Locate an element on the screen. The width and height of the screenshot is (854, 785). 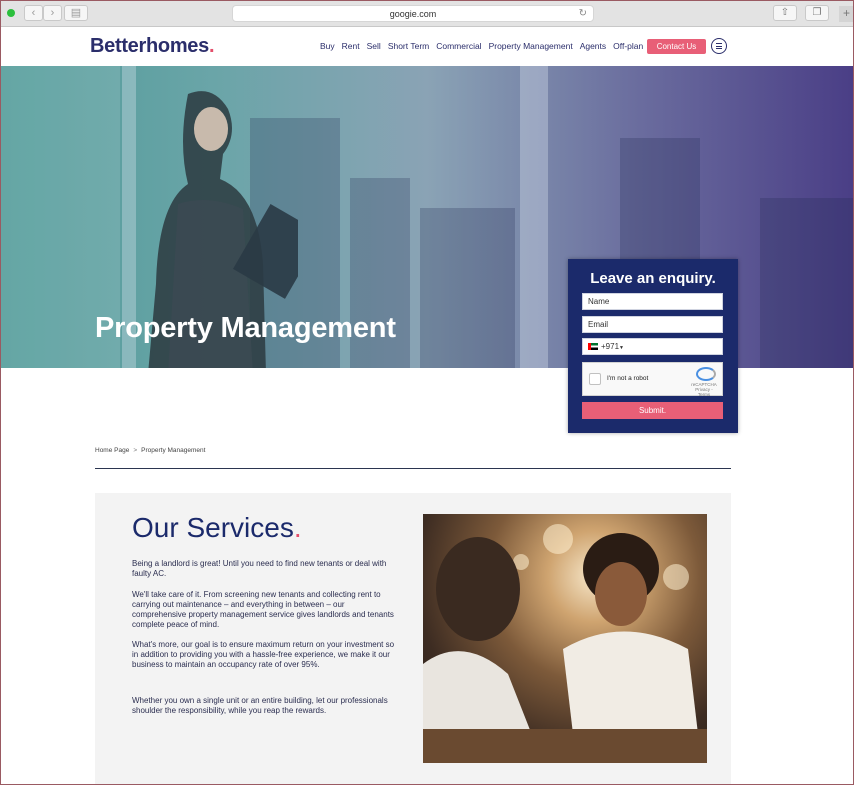
name-field: Name is located at coordinates (652, 301).